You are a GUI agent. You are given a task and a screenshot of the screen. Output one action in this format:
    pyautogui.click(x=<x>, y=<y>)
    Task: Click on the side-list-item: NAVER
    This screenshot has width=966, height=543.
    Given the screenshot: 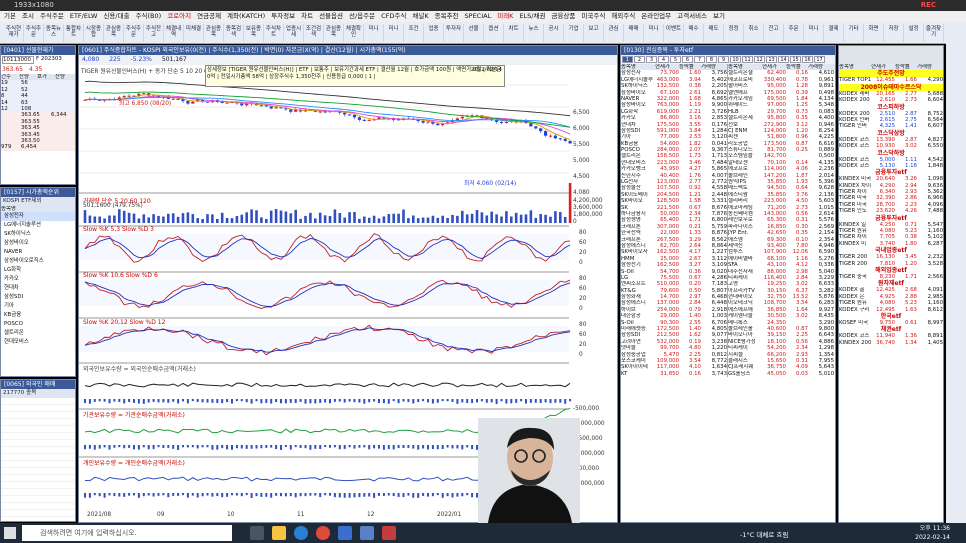 What is the action you would take?
    pyautogui.click(x=38, y=252)
    